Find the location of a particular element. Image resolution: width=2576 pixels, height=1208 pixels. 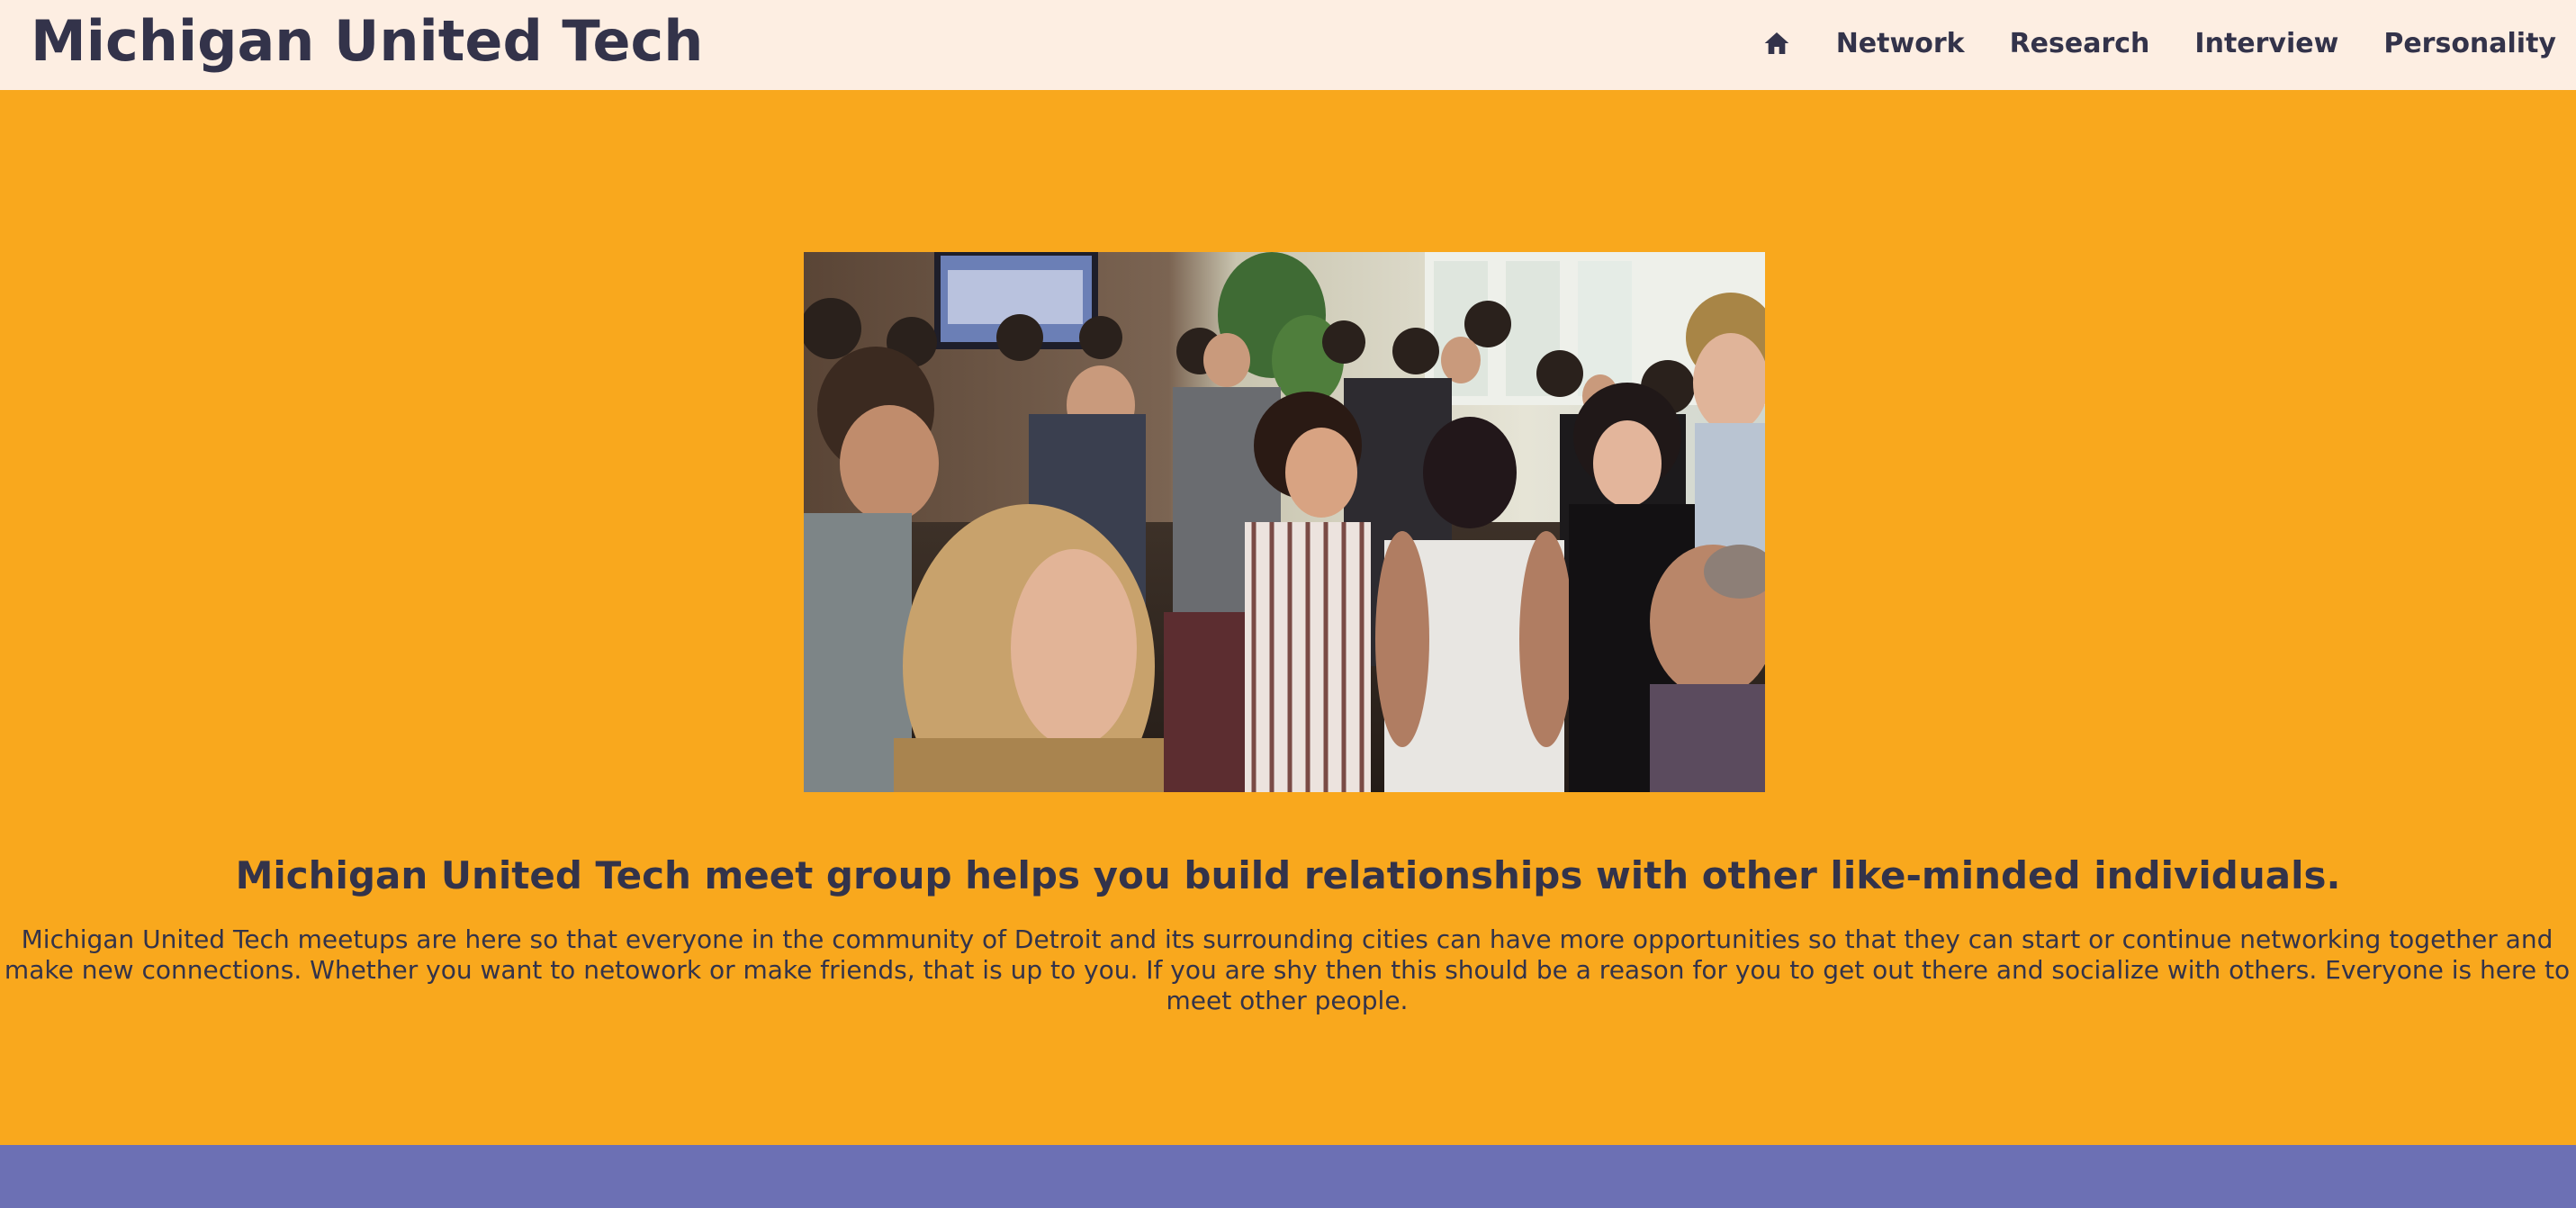

nav-link-research: Research is located at coordinates (2080, 43).